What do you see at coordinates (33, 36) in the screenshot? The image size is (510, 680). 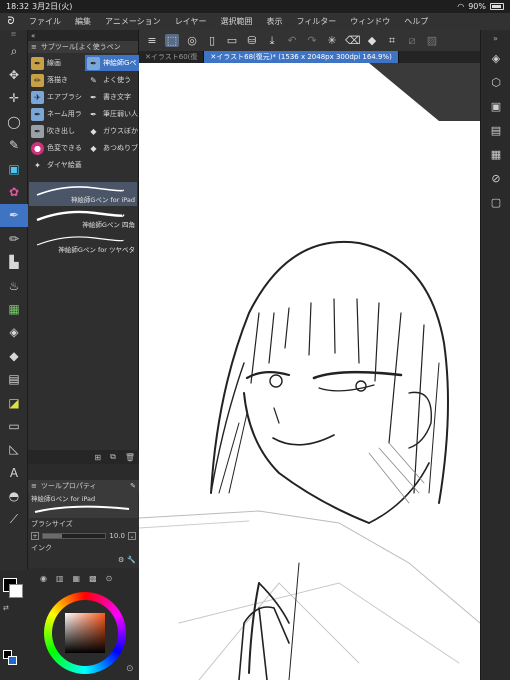 I see `collapse-icon: «` at bounding box center [33, 36].